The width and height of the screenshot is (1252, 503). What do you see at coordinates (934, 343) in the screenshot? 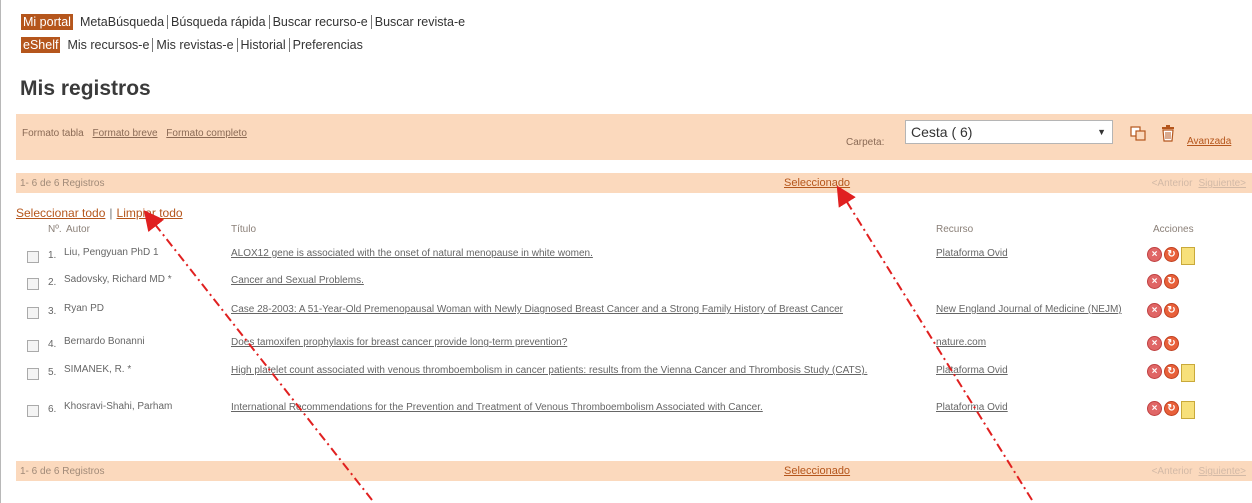
I see `annotation-arrow-right` at bounding box center [934, 343].